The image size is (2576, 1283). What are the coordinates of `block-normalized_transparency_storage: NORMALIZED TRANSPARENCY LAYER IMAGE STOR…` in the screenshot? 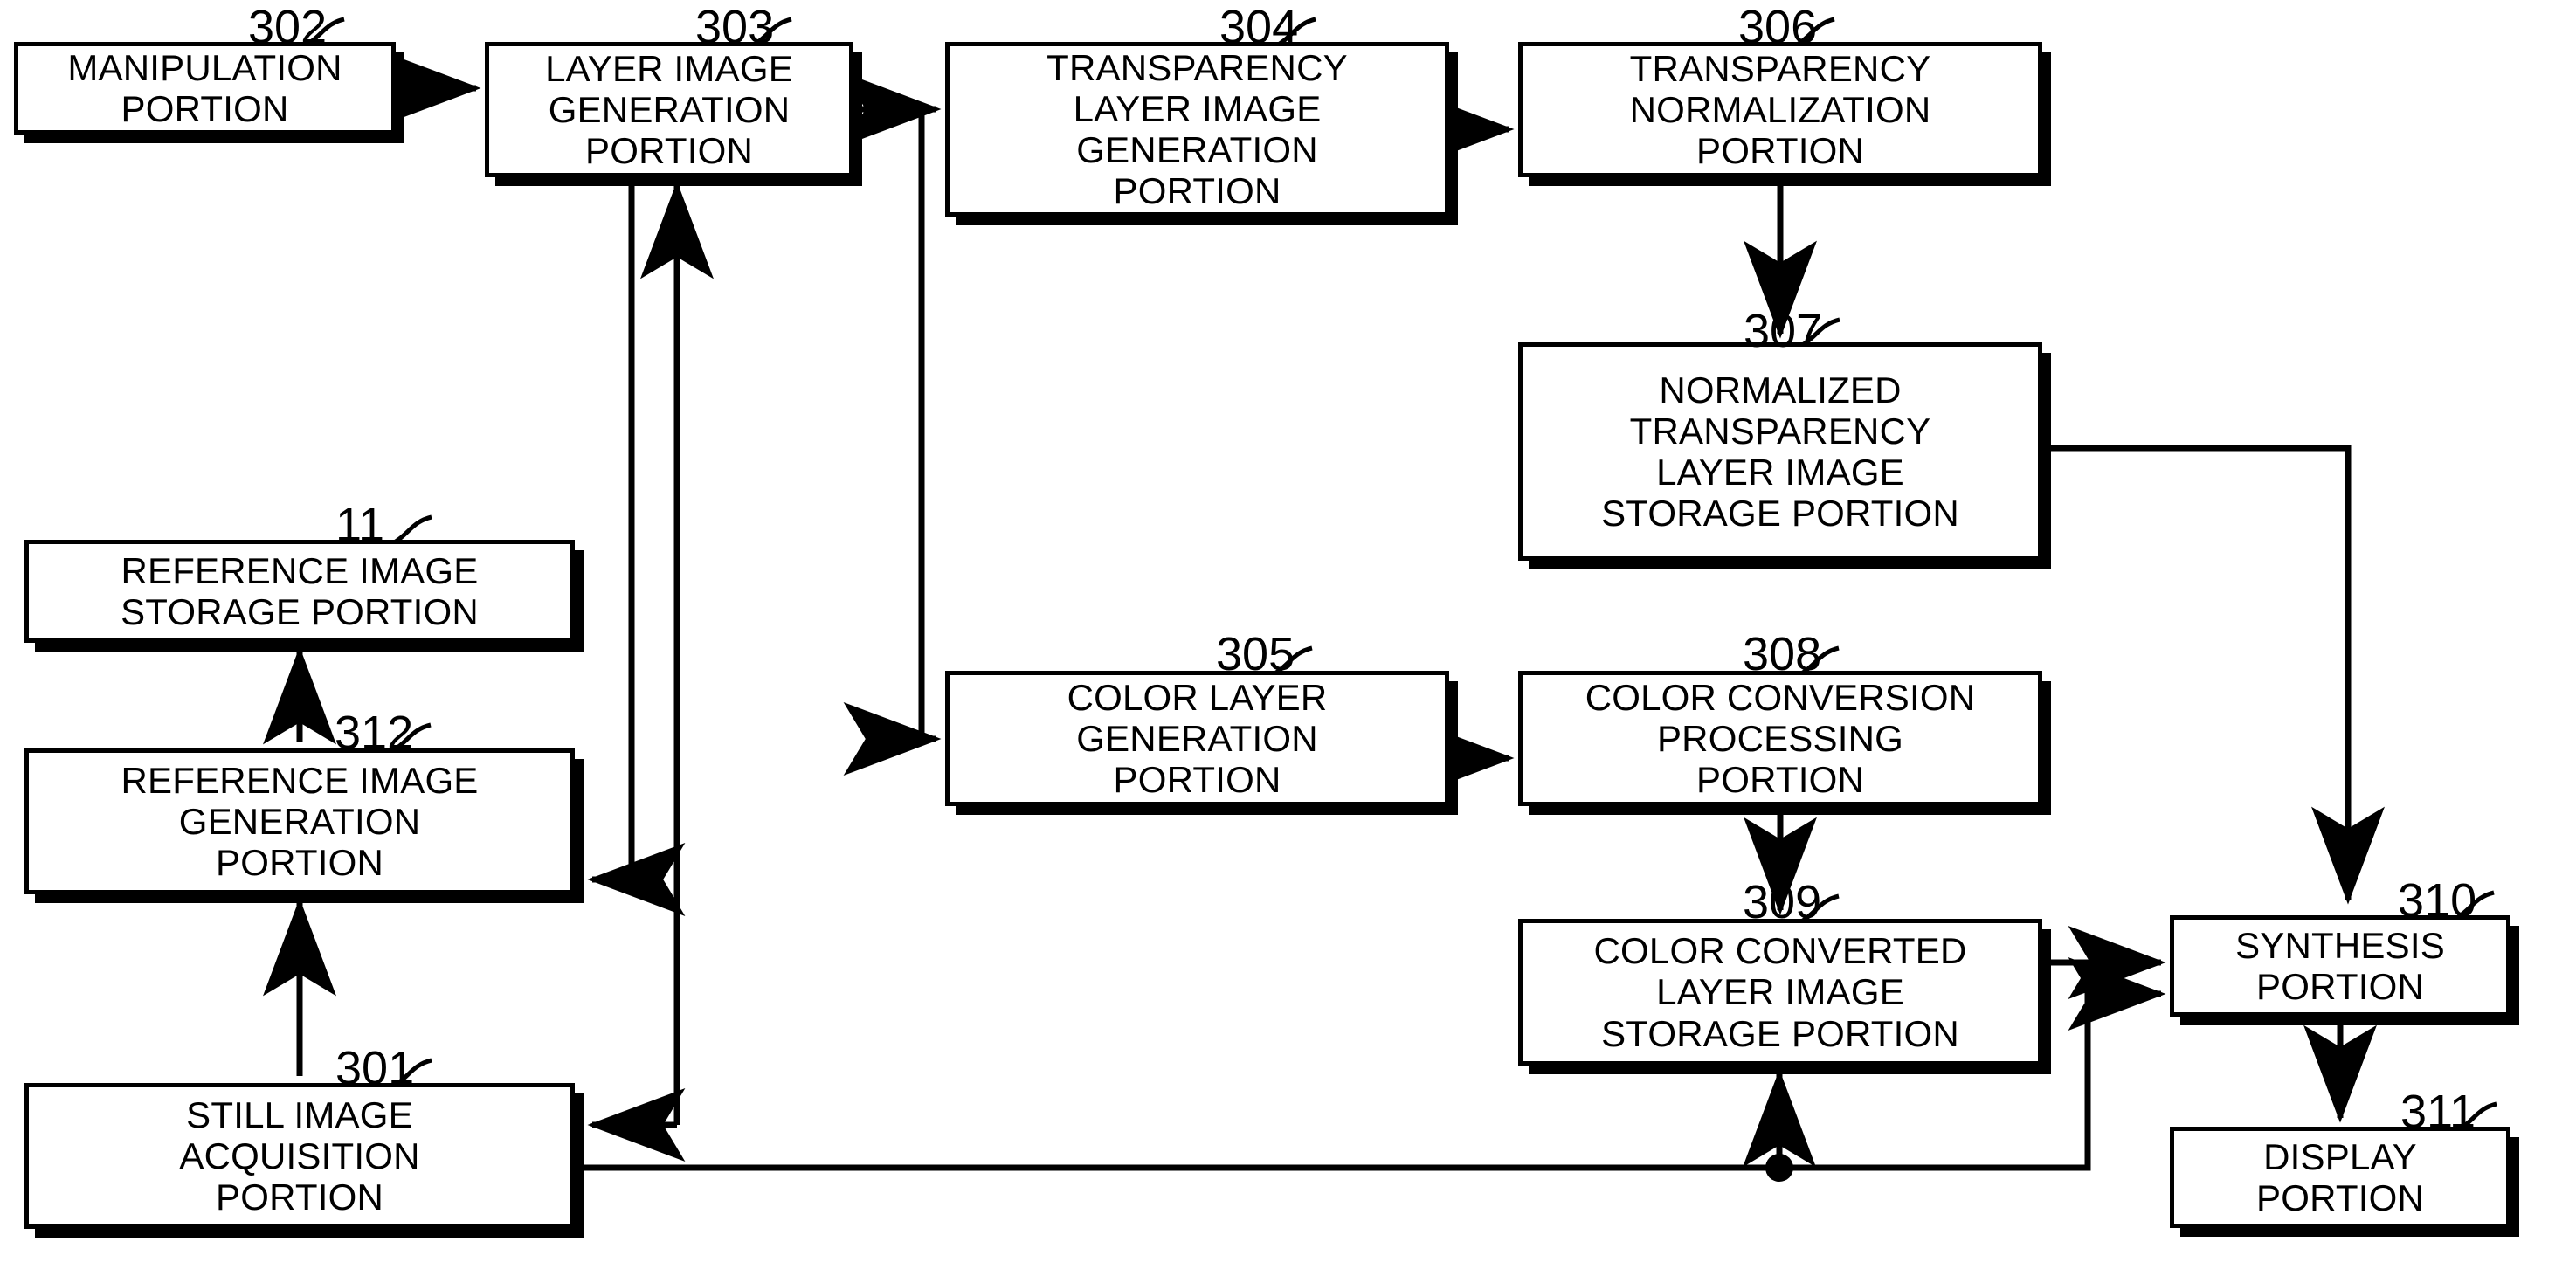 It's located at (1780, 451).